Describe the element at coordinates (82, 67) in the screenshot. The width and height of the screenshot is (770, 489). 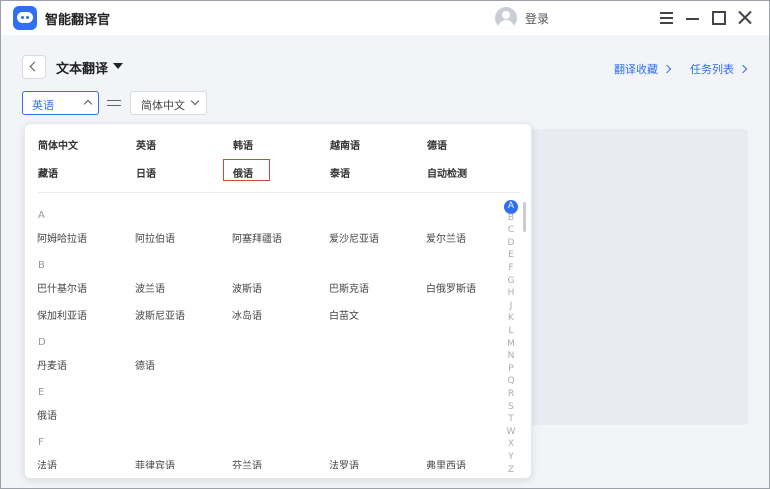
I see `page-title: 文本翻译` at that location.